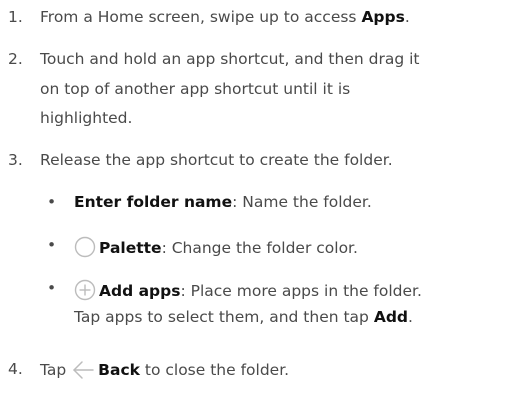 This screenshot has width=520, height=396. Describe the element at coordinates (140, 291) in the screenshot. I see `add-apps-term: Add apps` at that location.